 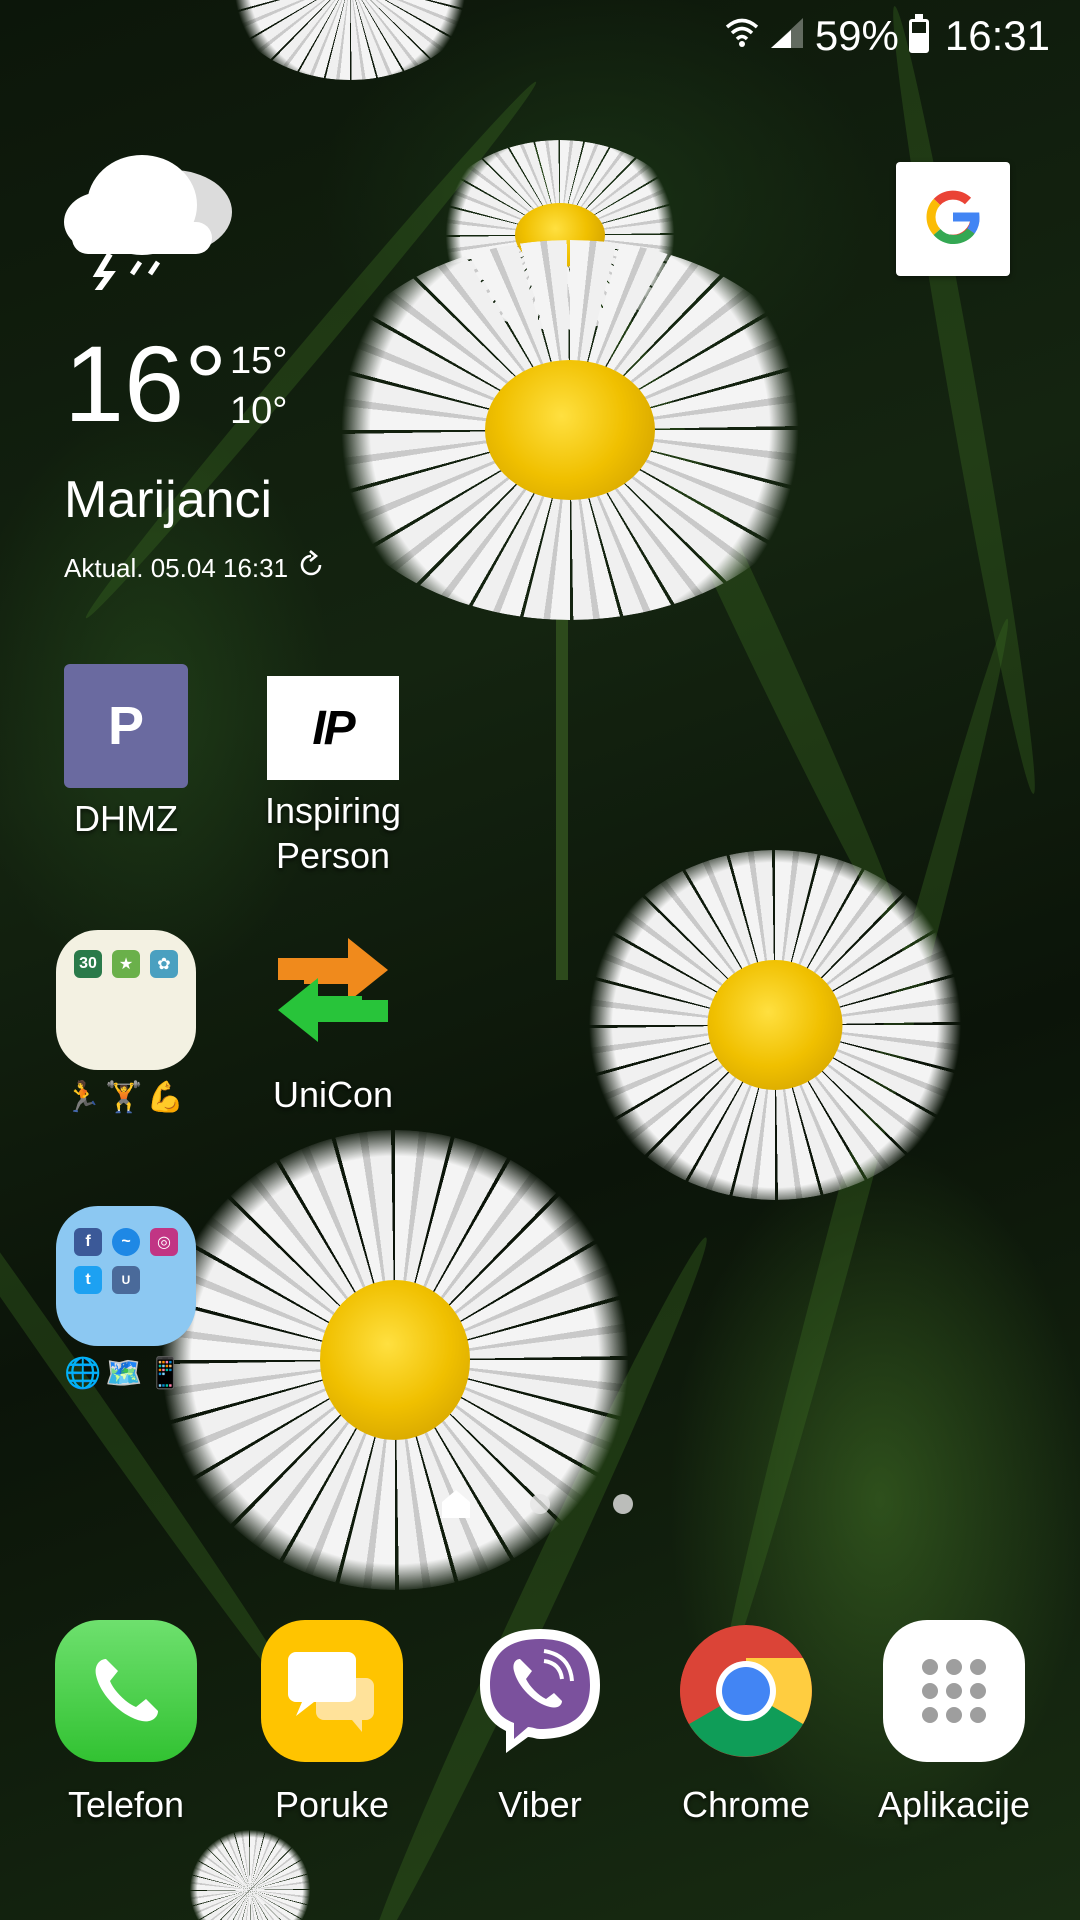 What do you see at coordinates (164, 964) in the screenshot?
I see `yoga-app-icon: ✿` at bounding box center [164, 964].